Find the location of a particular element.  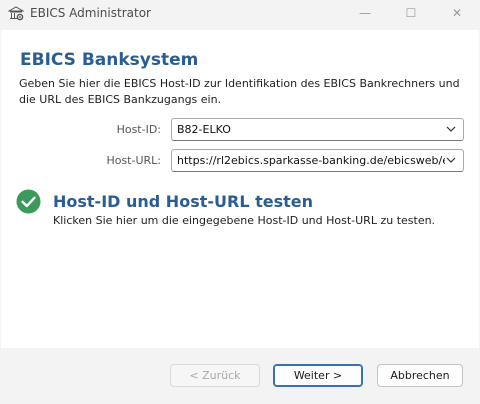

maximize-button: ☐ is located at coordinates (411, 13).